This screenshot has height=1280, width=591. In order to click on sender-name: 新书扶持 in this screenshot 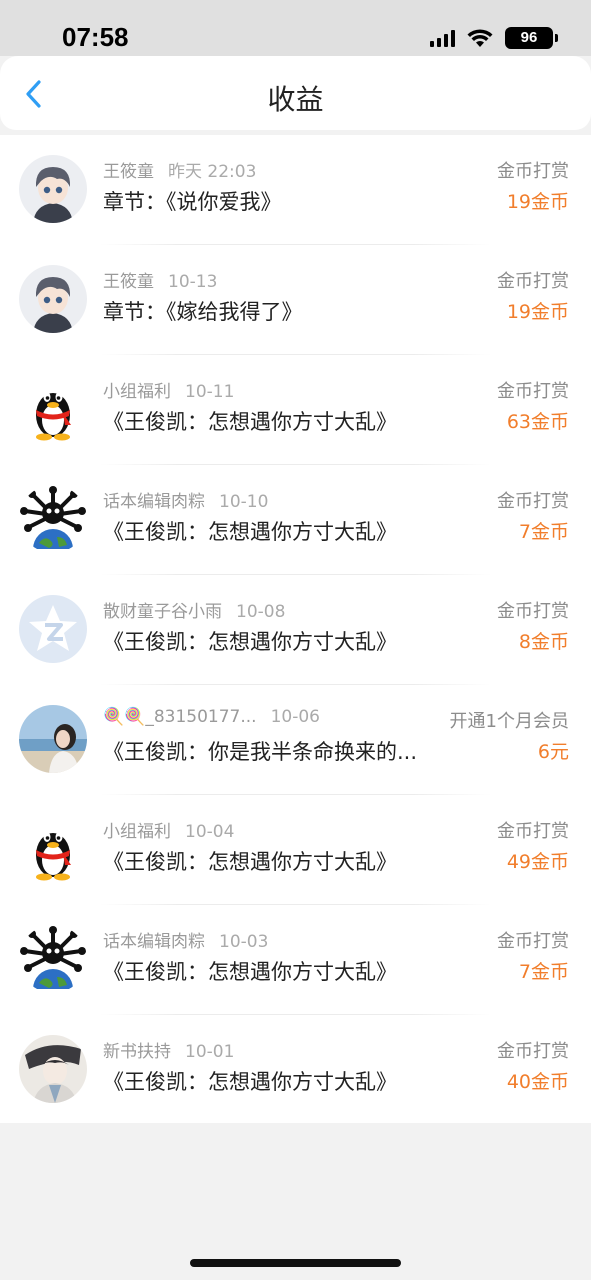, I will do `click(137, 1052)`.